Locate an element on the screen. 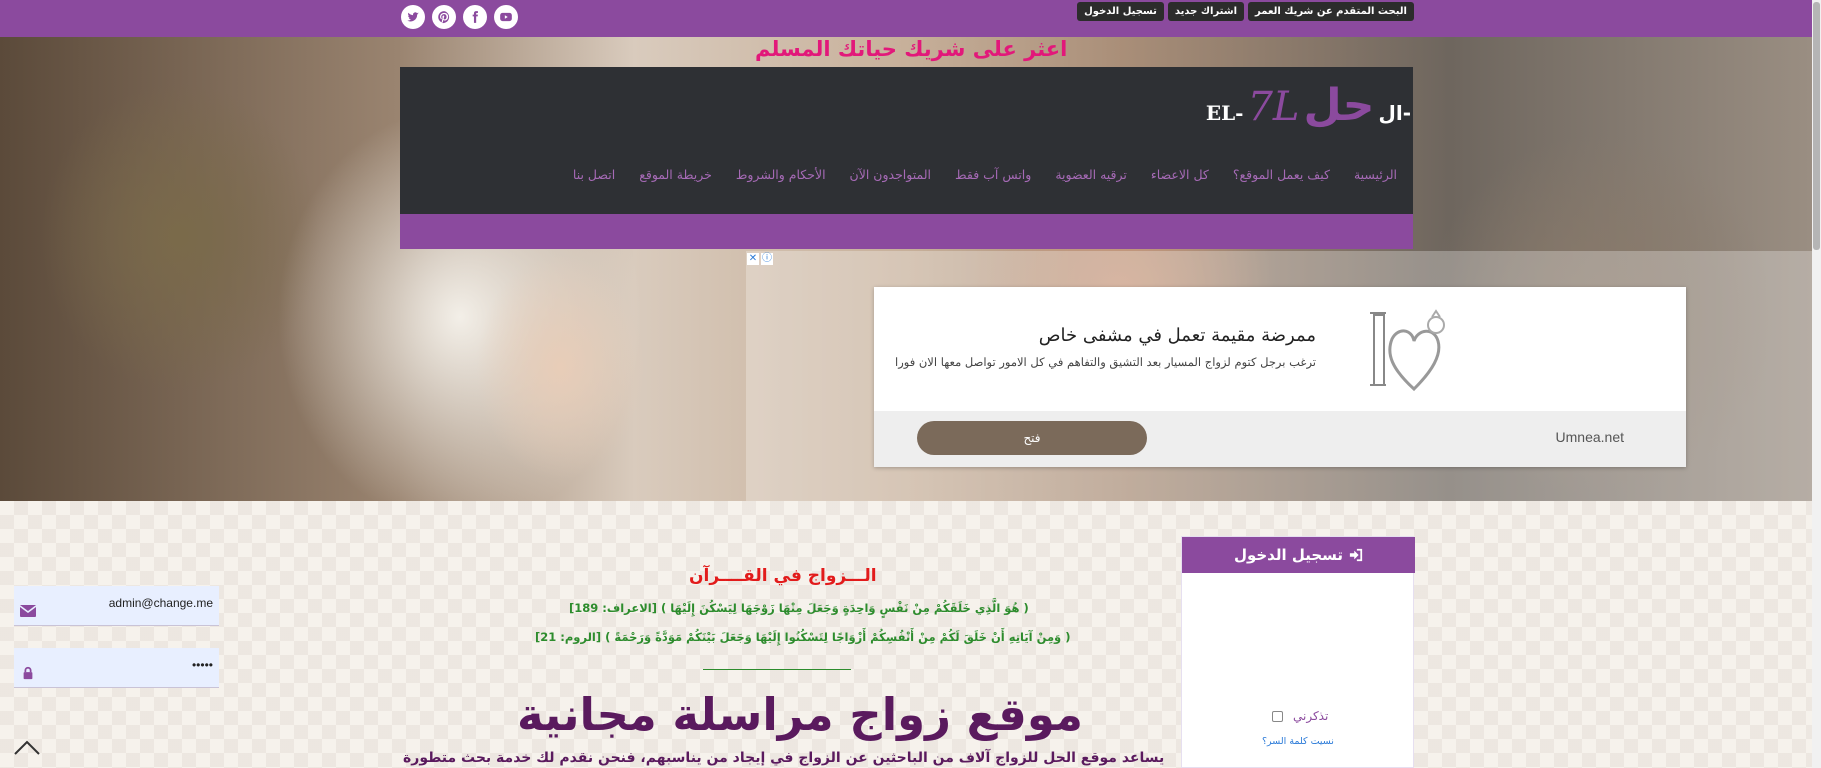 The height and width of the screenshot is (768, 1821). login-panel: تسجيل الدخول is located at coordinates (1298, 652).